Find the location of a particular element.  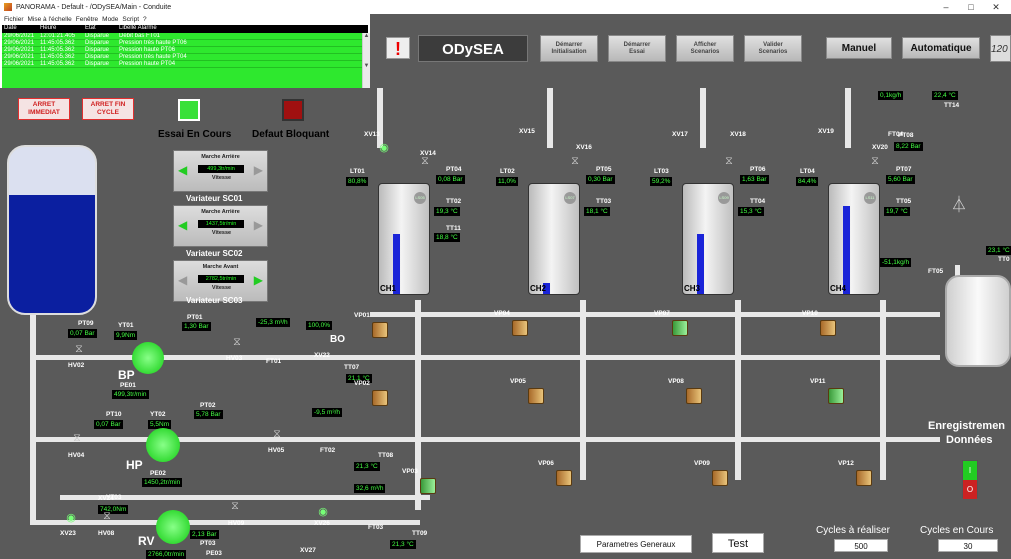

menu-mise-echelle: Mise à l'échelle is located at coordinates (50, 19).